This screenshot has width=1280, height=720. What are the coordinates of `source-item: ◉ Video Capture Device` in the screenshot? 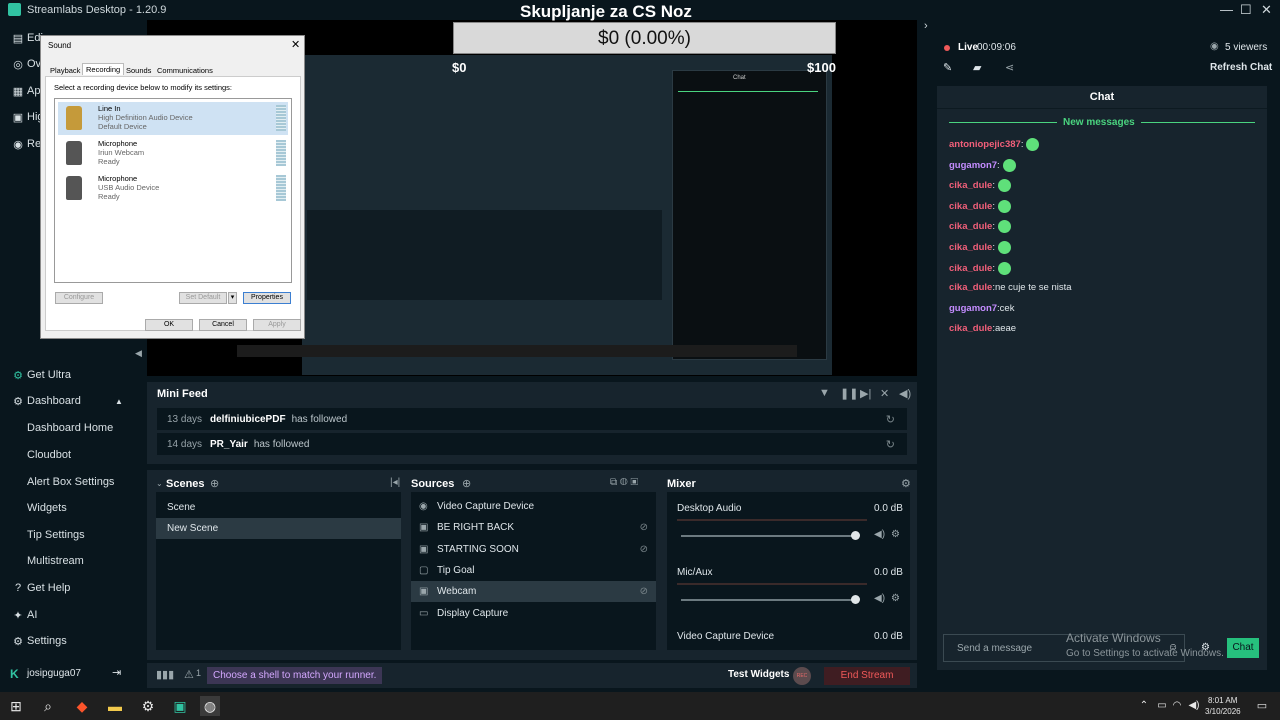 It's located at (533, 506).